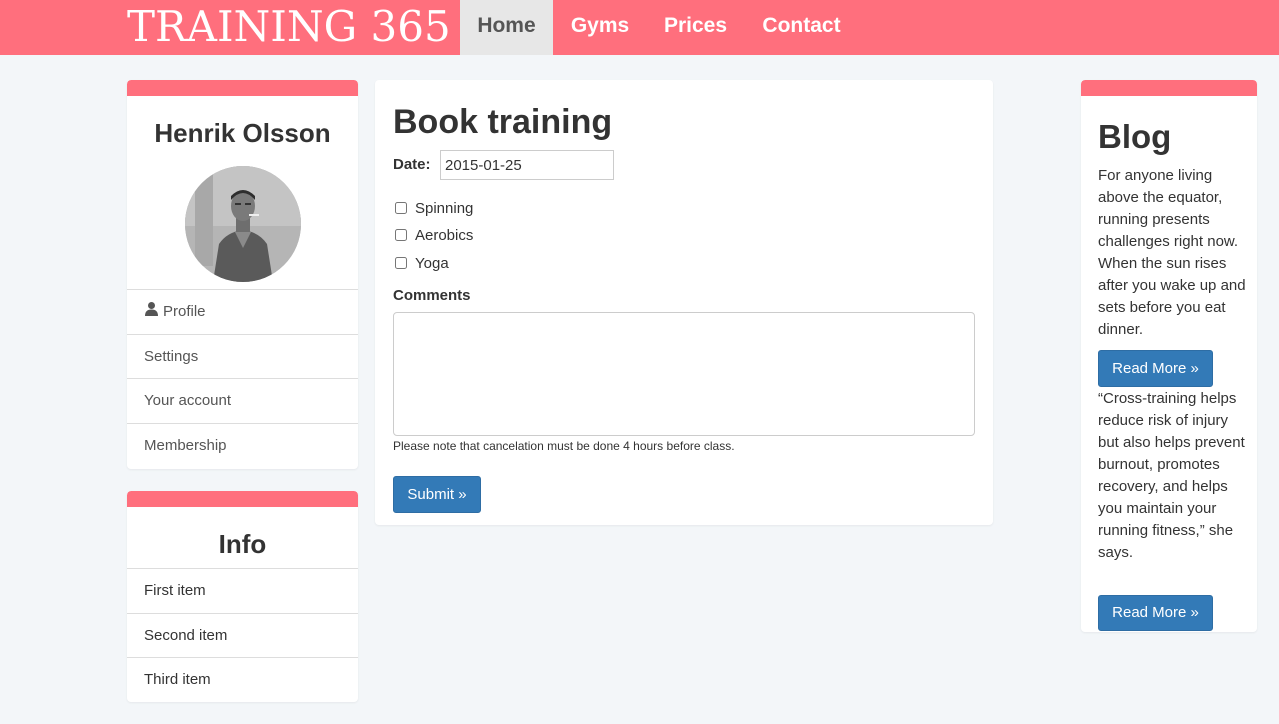 This screenshot has width=1279, height=724. Describe the element at coordinates (242, 679) in the screenshot. I see `info-item-third: Third item` at that location.